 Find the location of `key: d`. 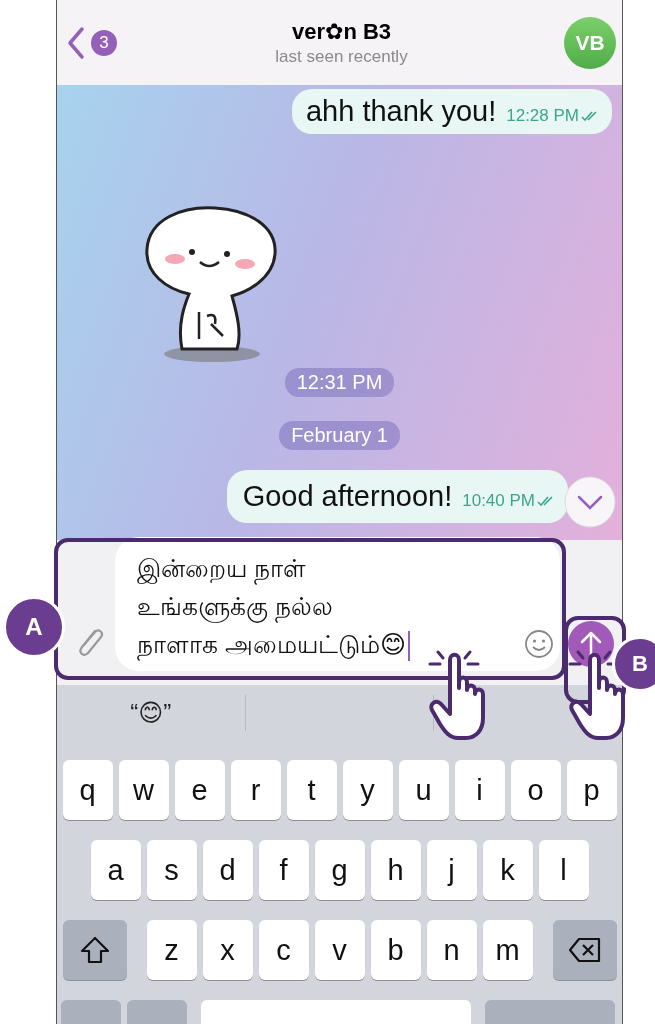

key: d is located at coordinates (227, 870).